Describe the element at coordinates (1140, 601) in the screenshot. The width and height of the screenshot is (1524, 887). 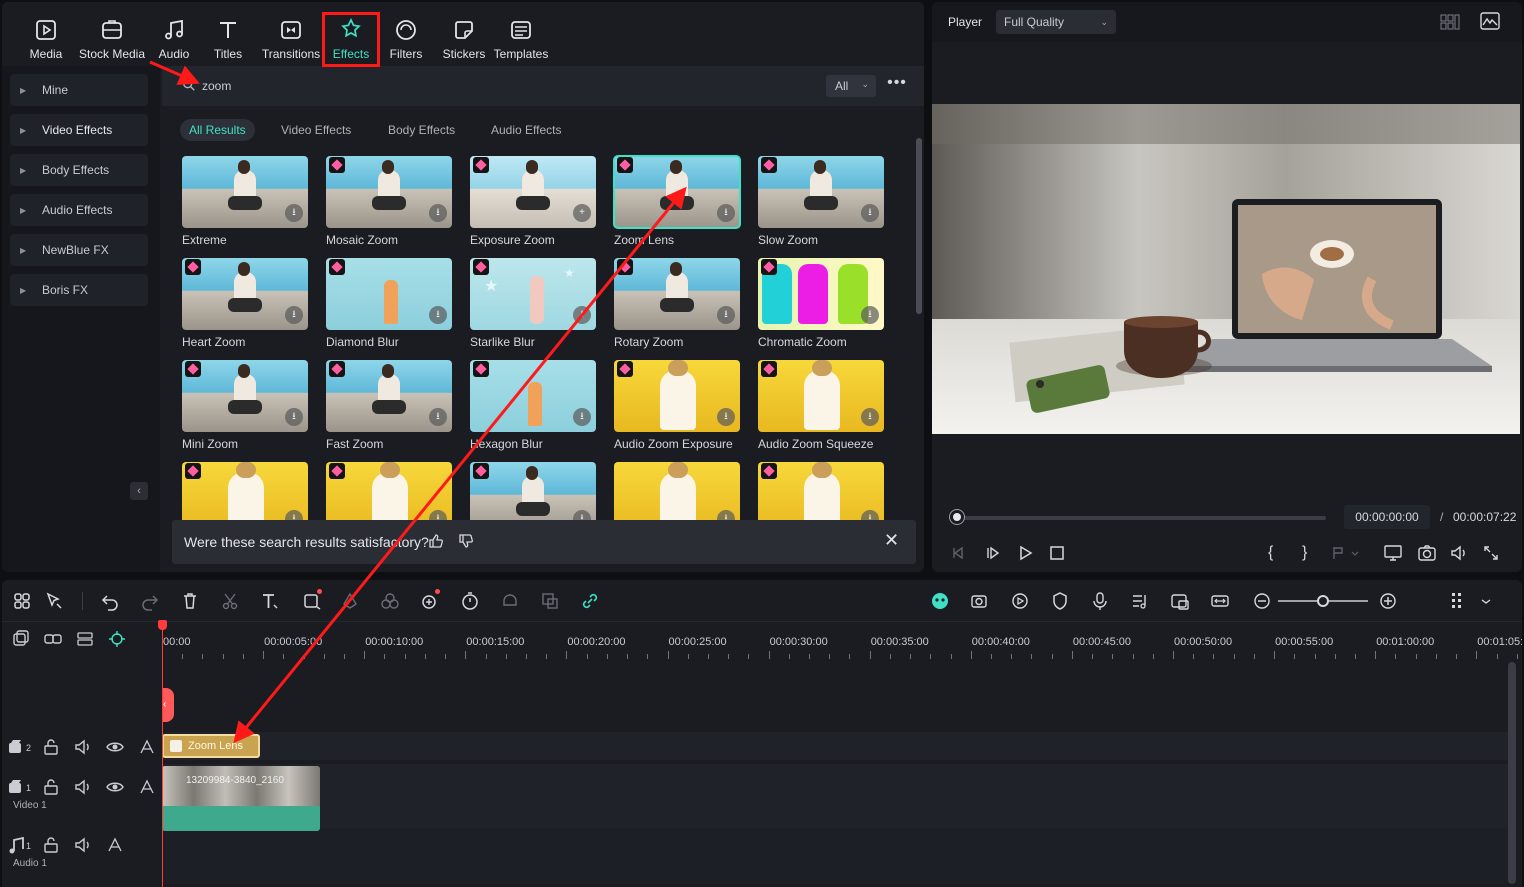
I see `audio-mix-icon` at that location.